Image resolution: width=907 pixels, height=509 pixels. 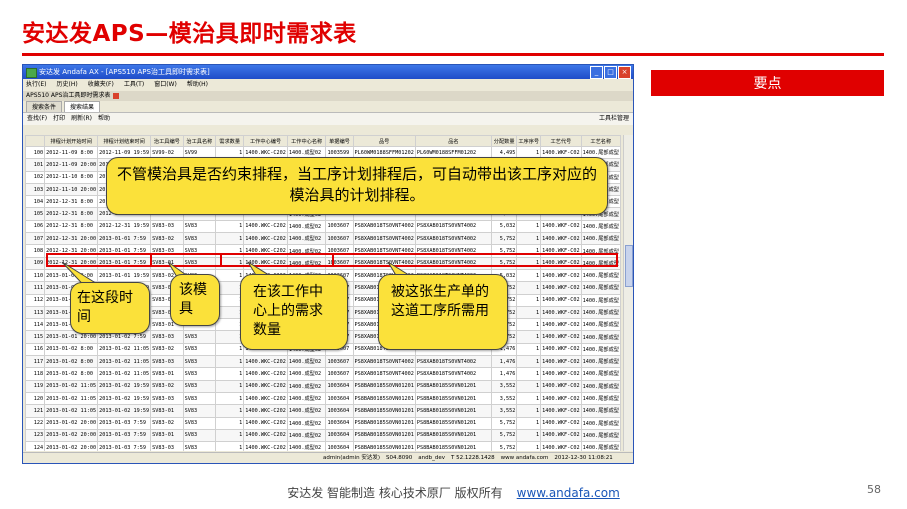 I want to click on close-icon: ×, so click(x=624, y=72).